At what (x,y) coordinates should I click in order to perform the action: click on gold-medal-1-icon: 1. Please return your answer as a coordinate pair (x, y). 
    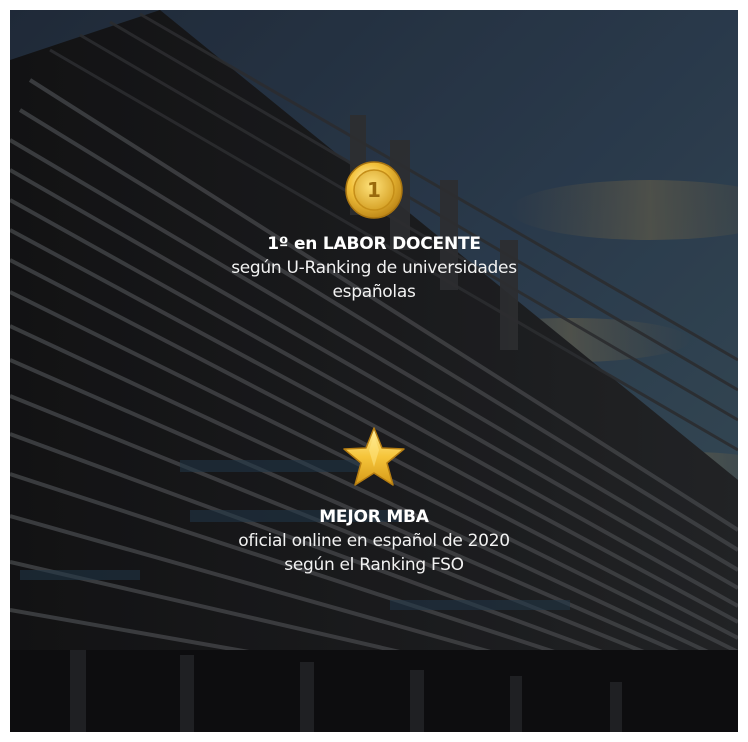
    Looking at the image, I should click on (374, 190).